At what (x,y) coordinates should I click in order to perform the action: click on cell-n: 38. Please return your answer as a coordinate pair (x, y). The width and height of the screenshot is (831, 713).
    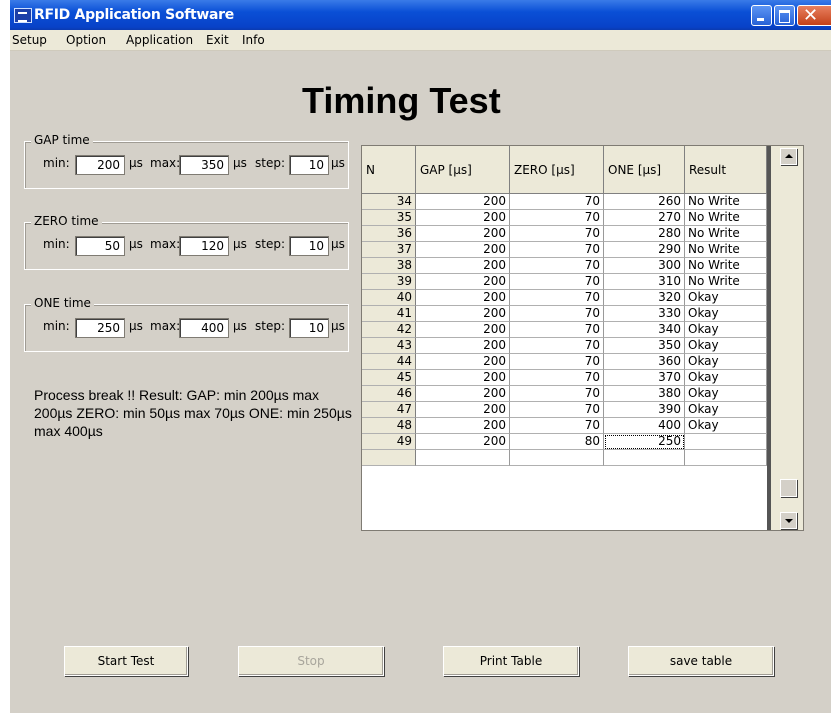
    Looking at the image, I should click on (389, 266).